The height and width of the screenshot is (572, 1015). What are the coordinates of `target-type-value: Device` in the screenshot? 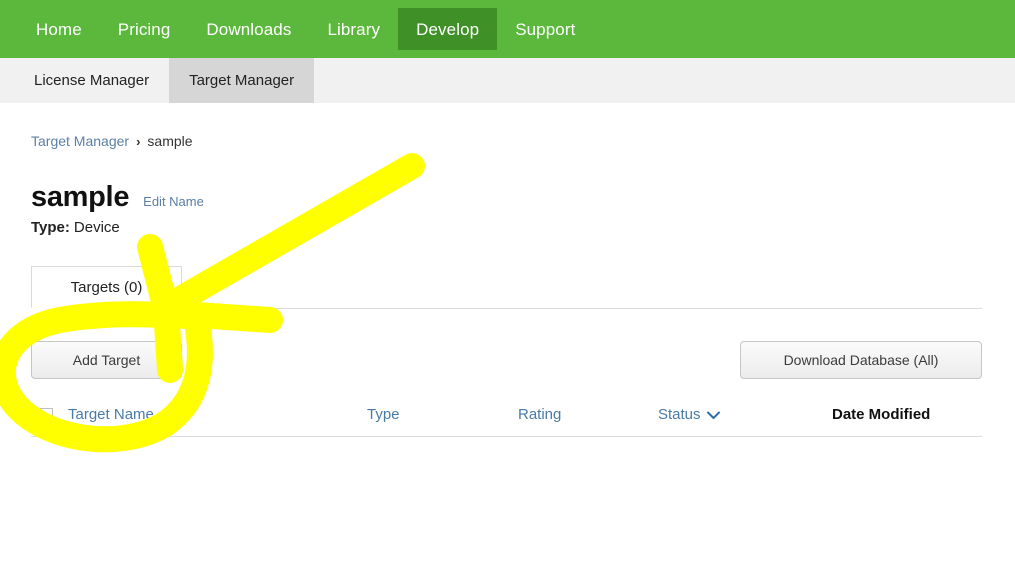 It's located at (96, 227).